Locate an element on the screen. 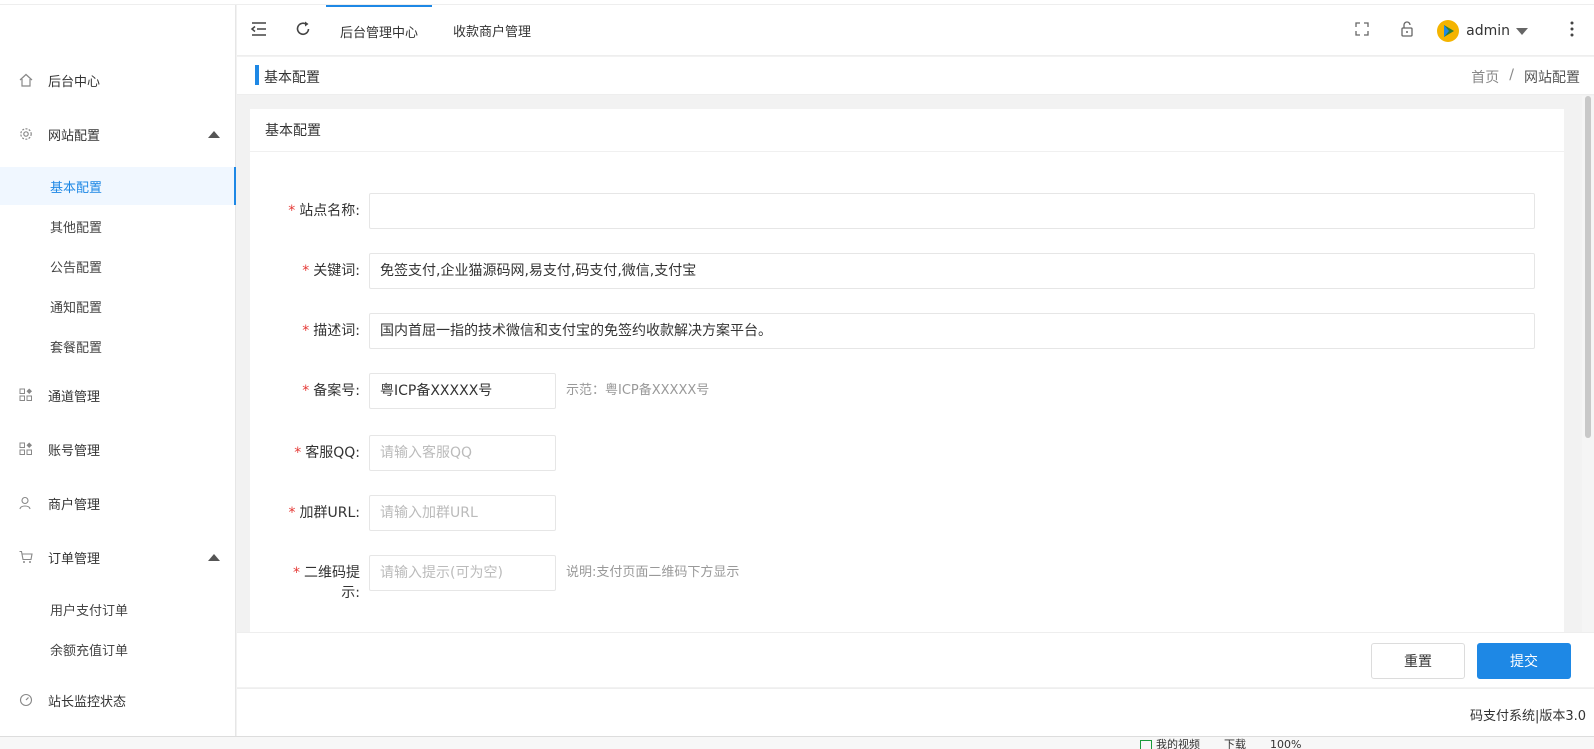 This screenshot has height=749, width=1594. service-qq-input: 请输入客服QQ is located at coordinates (462, 453).